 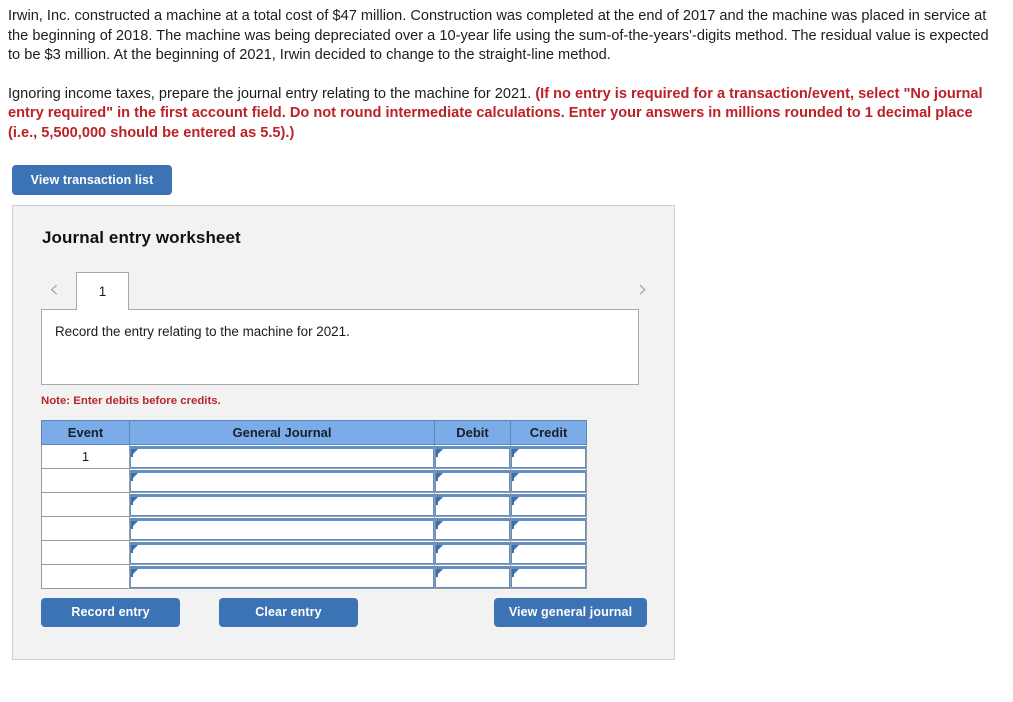 What do you see at coordinates (548, 432) in the screenshot?
I see `column-header-credit: Credit` at bounding box center [548, 432].